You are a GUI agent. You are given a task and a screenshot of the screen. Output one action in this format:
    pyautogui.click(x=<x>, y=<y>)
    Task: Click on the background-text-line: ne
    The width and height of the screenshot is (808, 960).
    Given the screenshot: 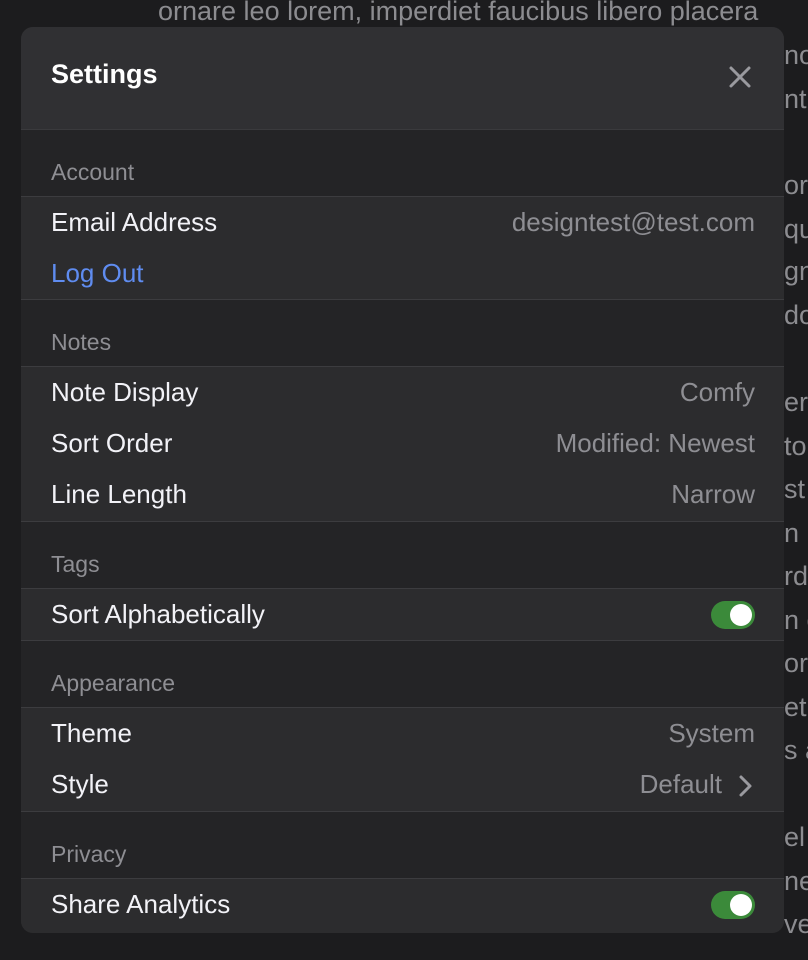 What is the action you would take?
    pyautogui.click(x=796, y=881)
    